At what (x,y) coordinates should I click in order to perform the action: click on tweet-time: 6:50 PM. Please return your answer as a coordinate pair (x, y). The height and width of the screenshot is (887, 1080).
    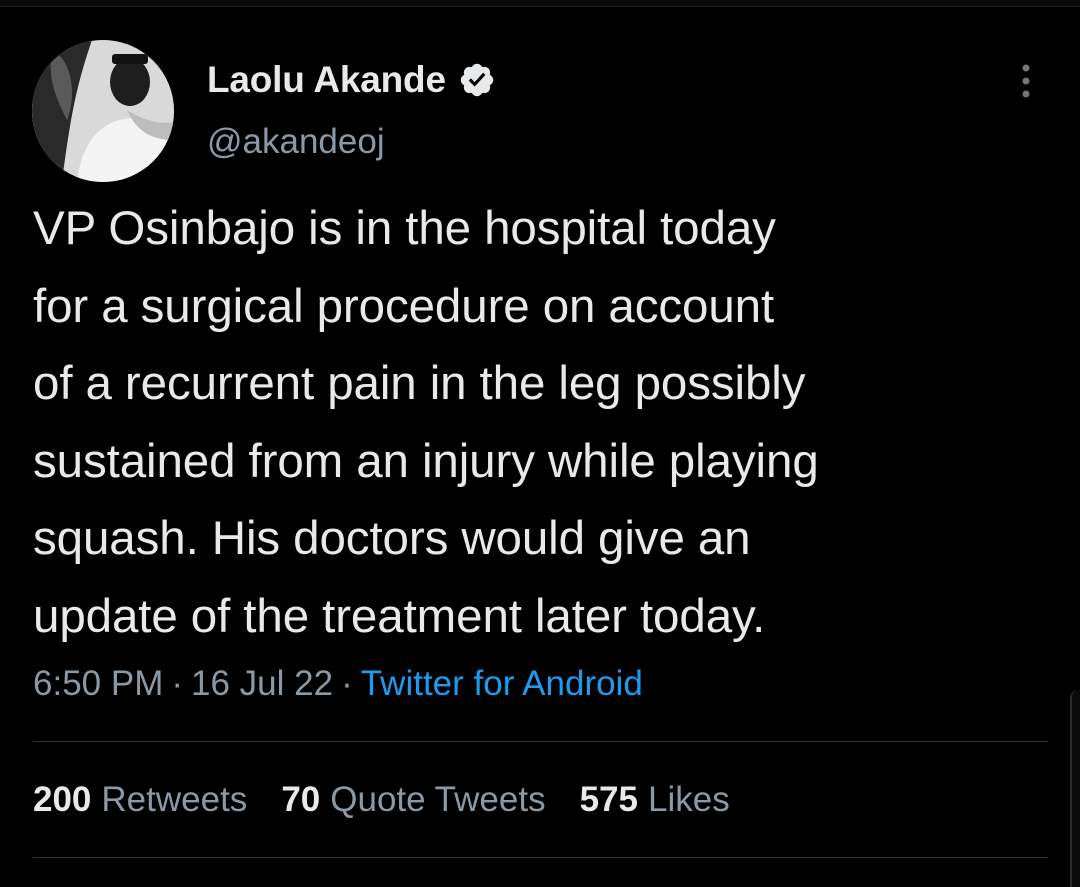
    Looking at the image, I should click on (98, 683).